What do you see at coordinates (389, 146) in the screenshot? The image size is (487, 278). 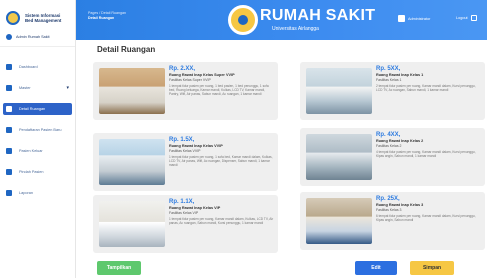 I see `room-facility: Fasilitas Kelas 2` at bounding box center [389, 146].